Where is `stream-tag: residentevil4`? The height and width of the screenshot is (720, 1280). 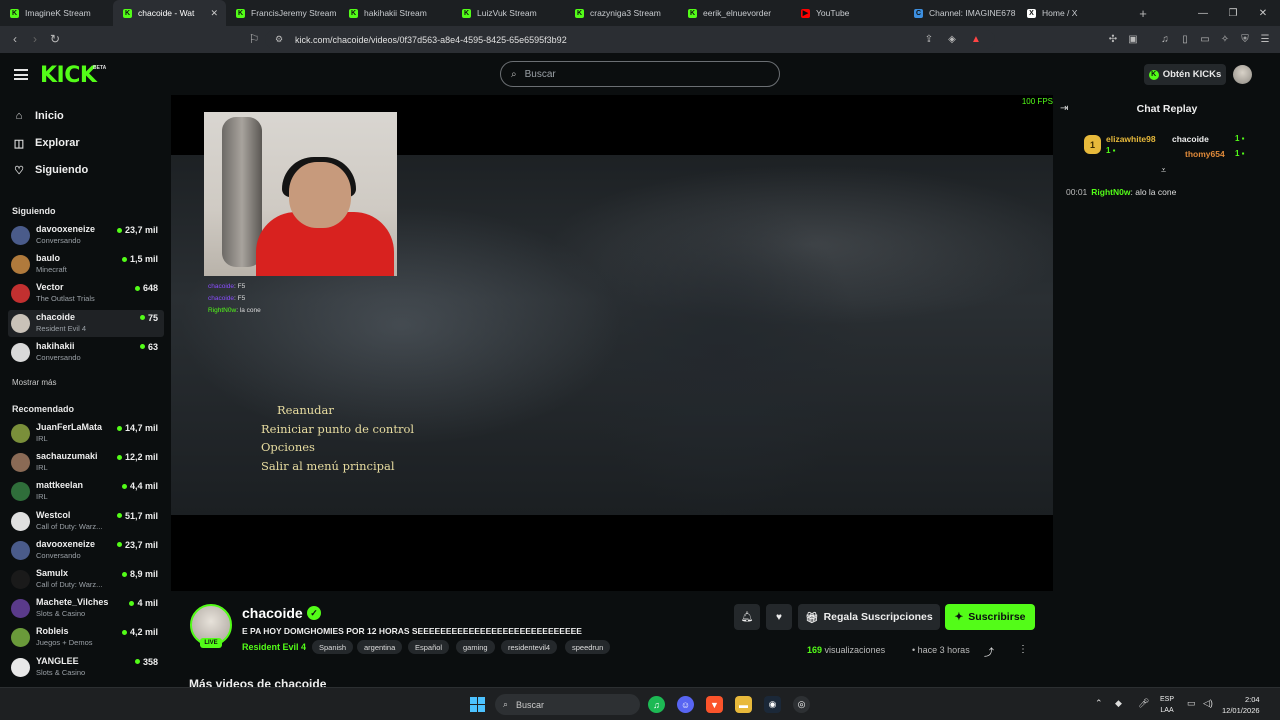
stream-tag: residentevil4 is located at coordinates (529, 647).